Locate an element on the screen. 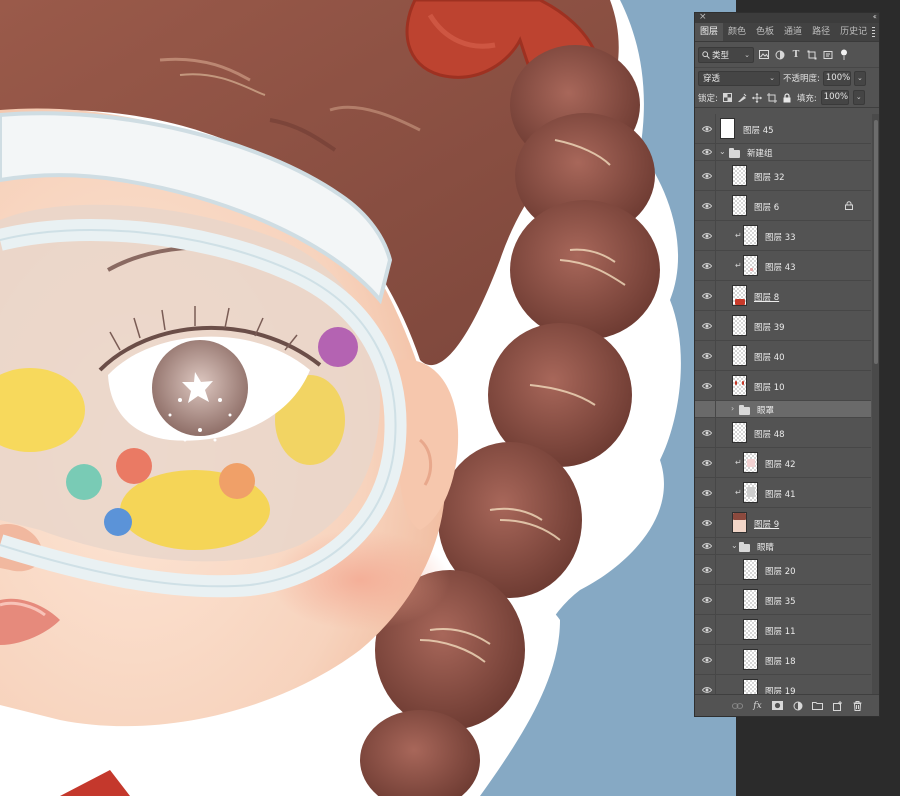  layer-name: 图层 11 is located at coordinates (780, 632).